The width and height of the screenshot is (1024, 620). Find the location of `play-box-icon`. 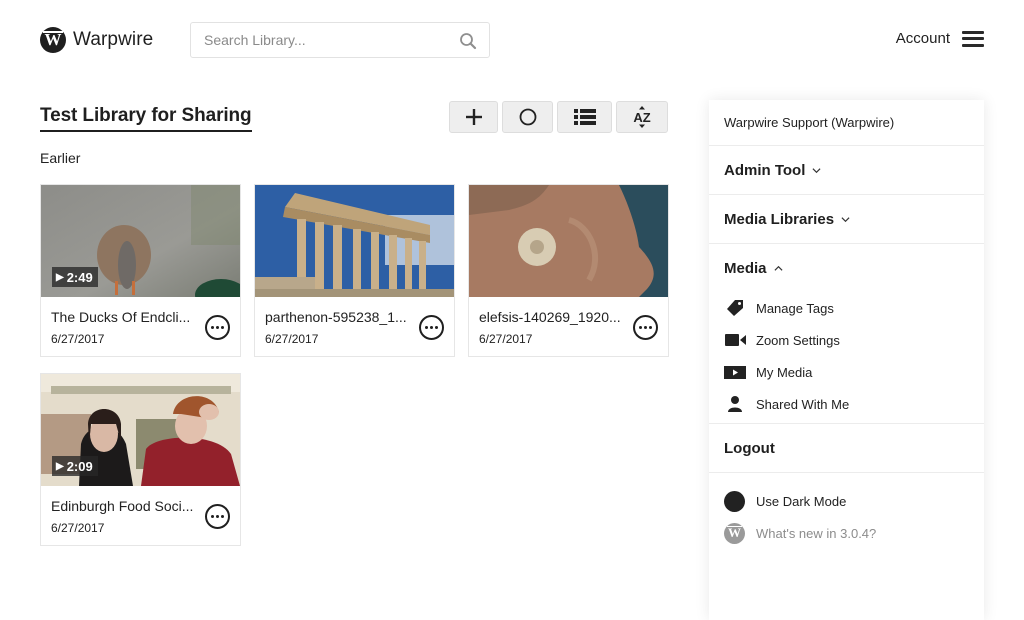

play-box-icon is located at coordinates (735, 372).